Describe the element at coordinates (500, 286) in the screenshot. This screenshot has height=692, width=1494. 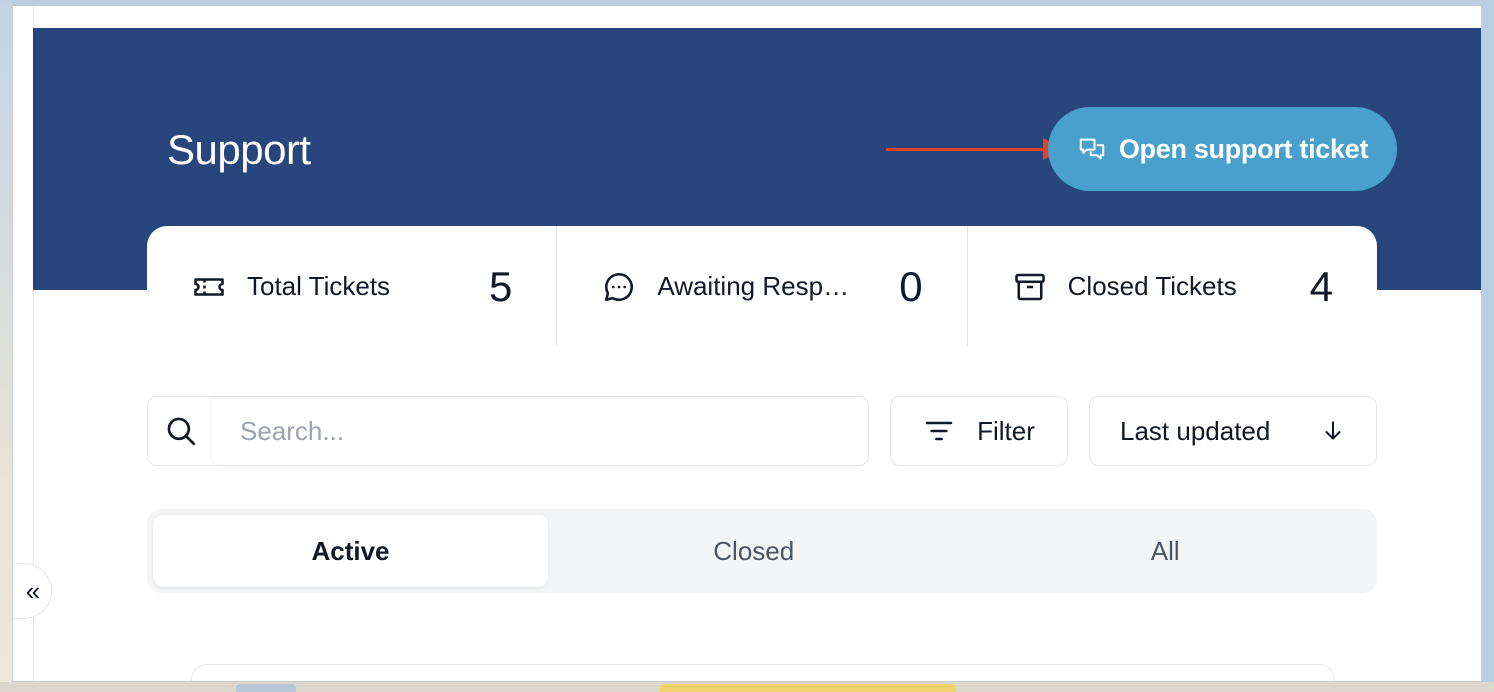
I see `stat-value: 5` at that location.